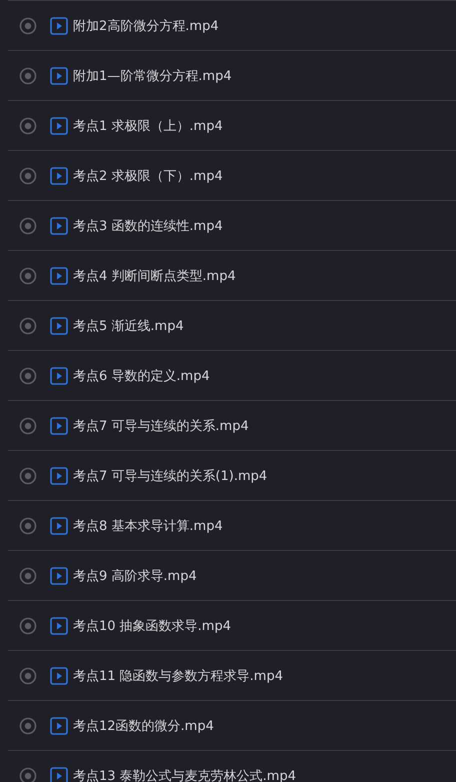 This screenshot has width=456, height=782. I want to click on file-name: 考点6 导数的定义.mp4, so click(141, 375).